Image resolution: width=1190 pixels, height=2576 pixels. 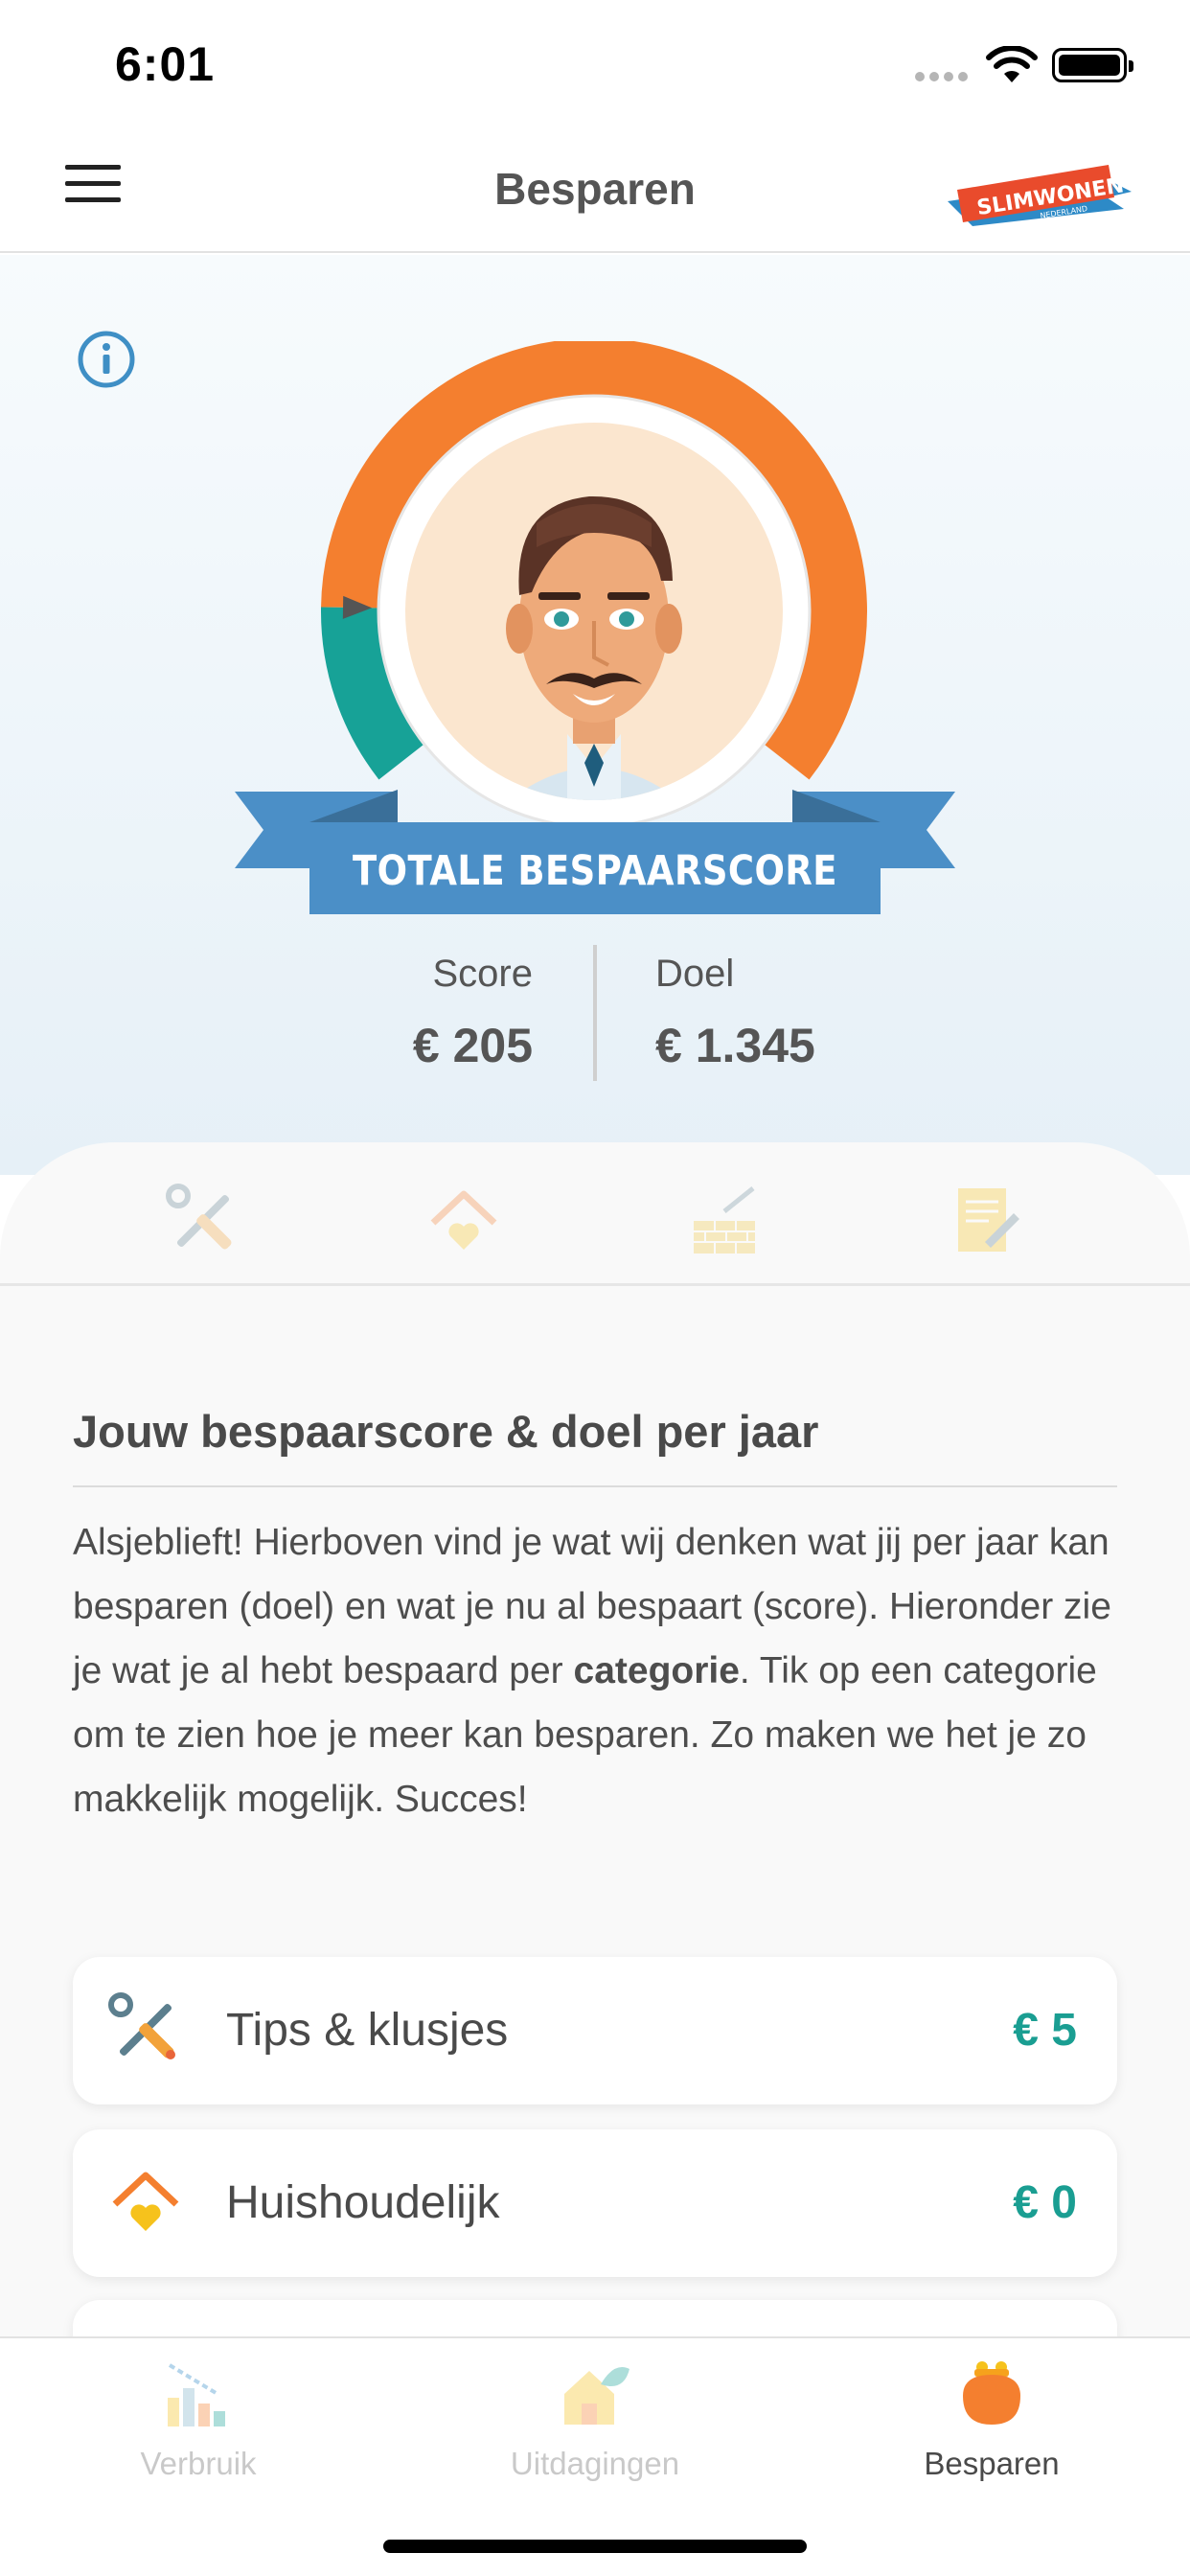 What do you see at coordinates (199, 2463) in the screenshot?
I see `tab-label: Verbruik` at bounding box center [199, 2463].